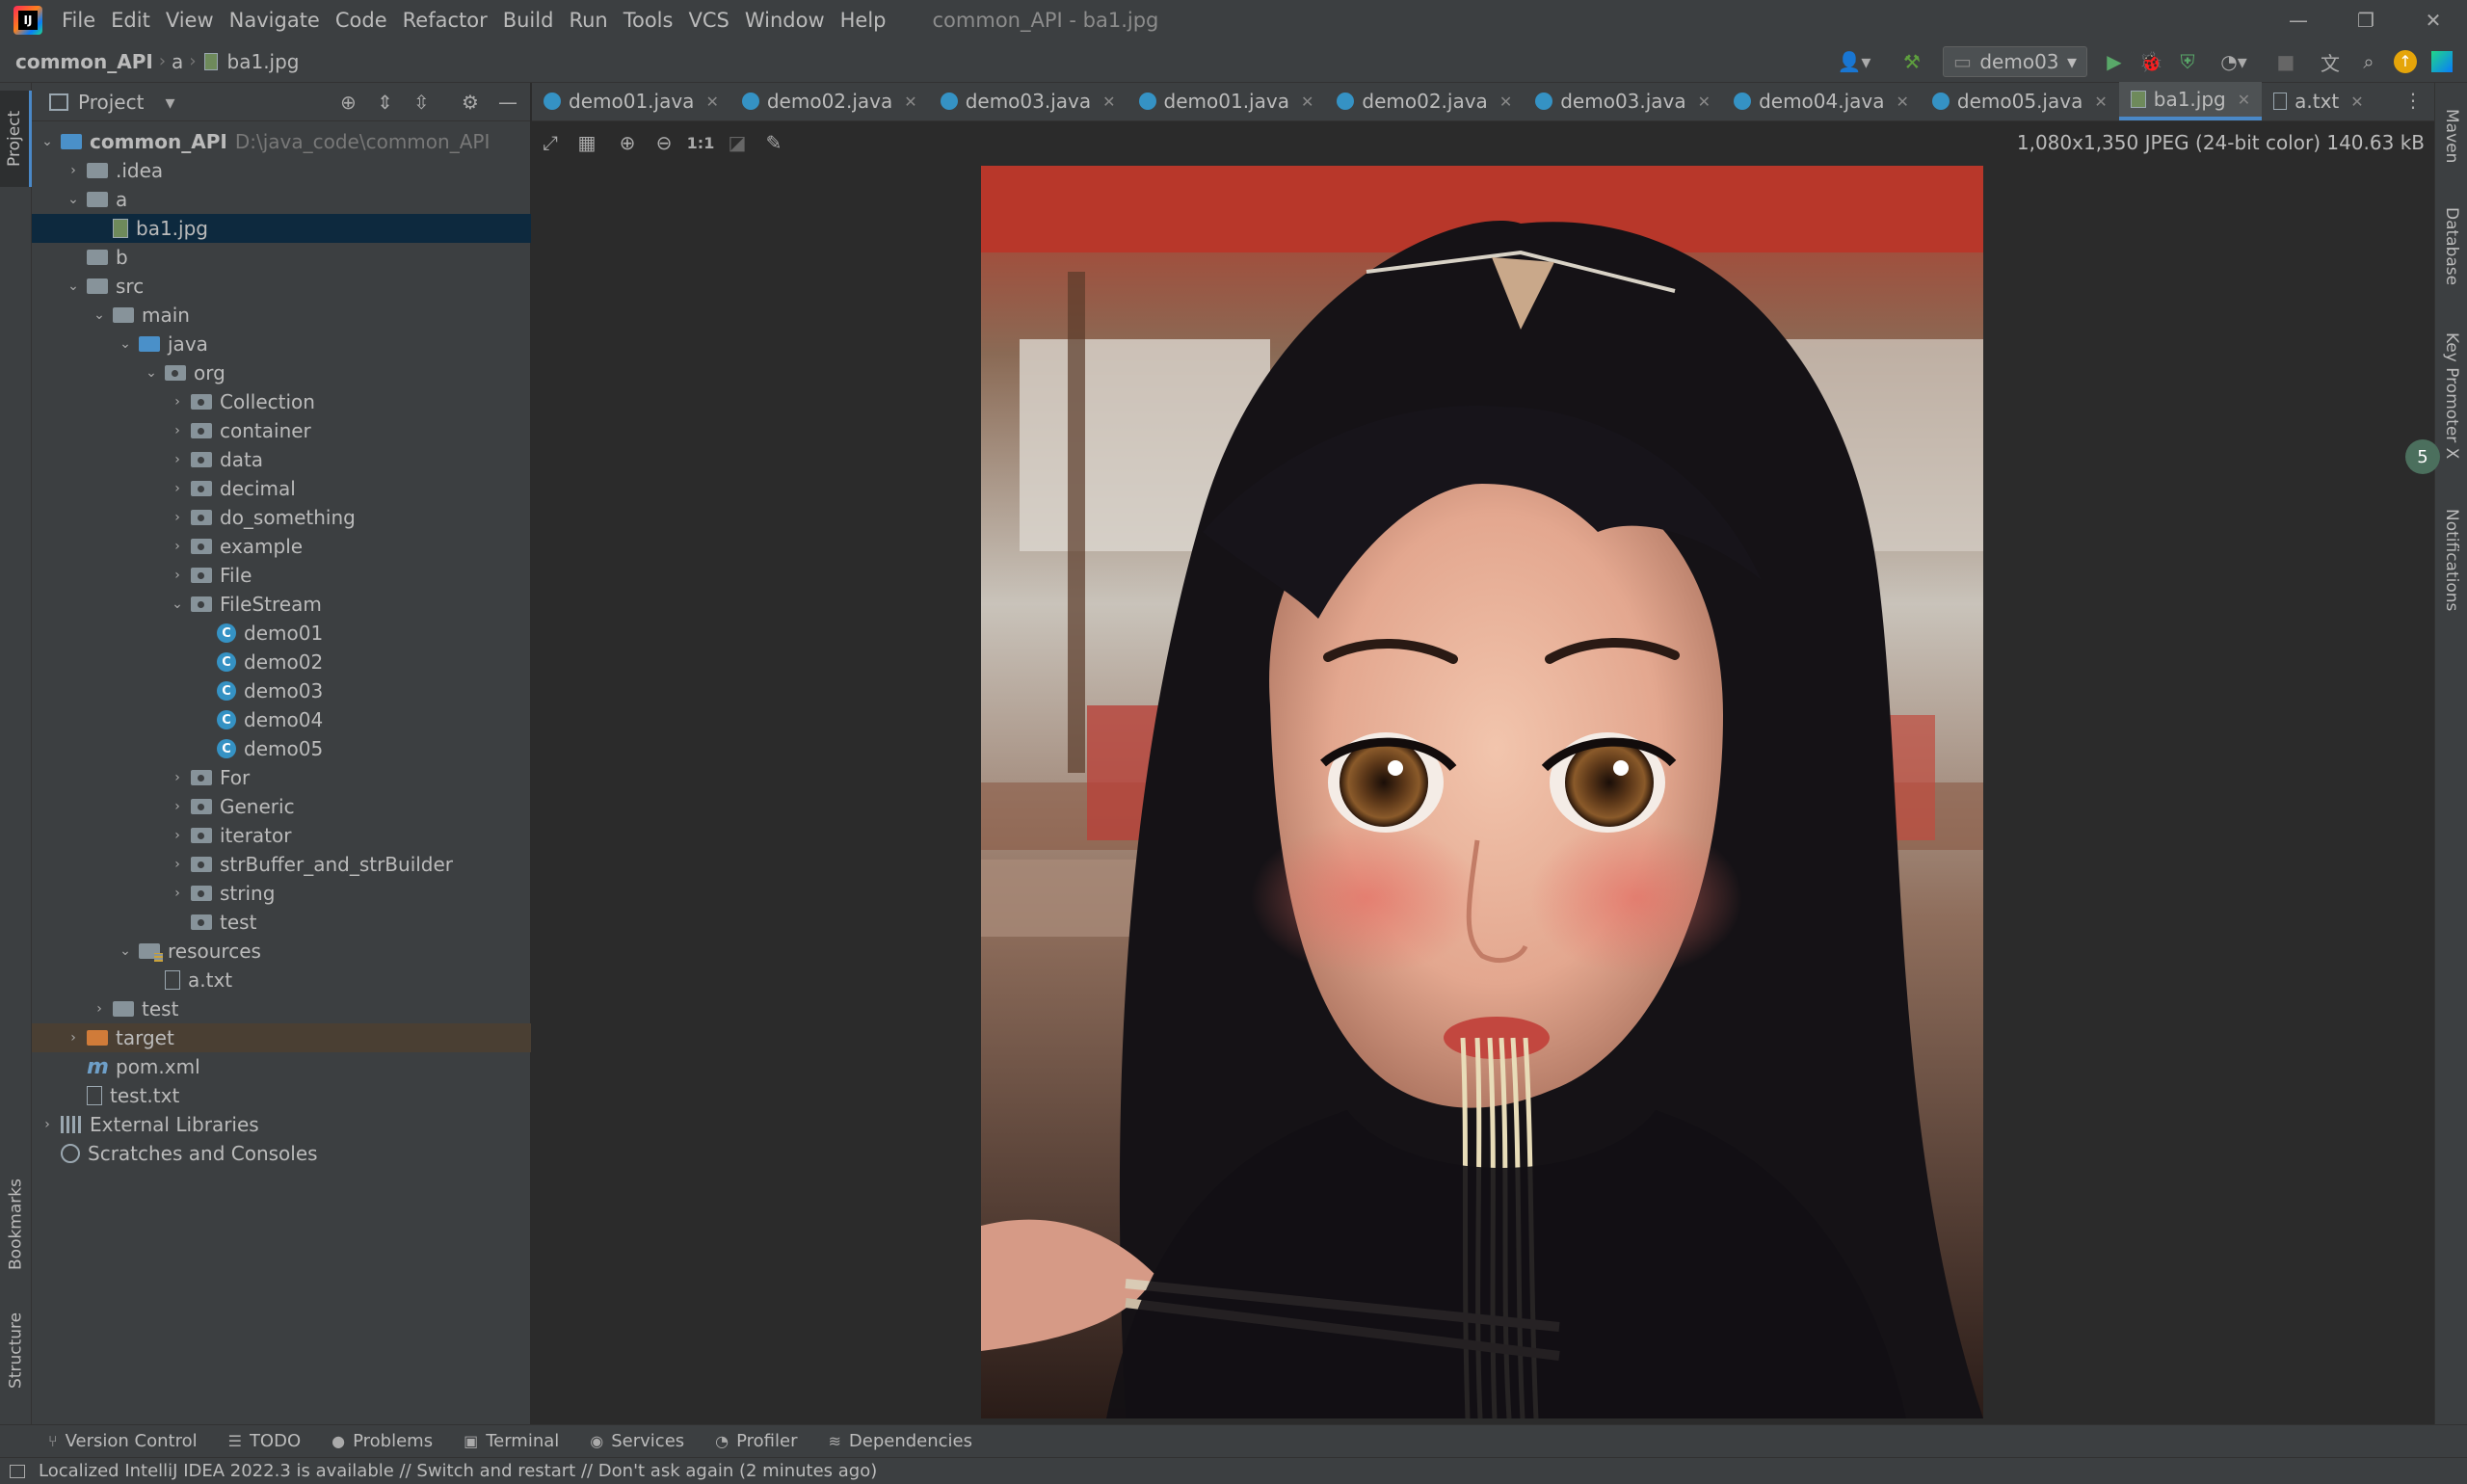  Describe the element at coordinates (281, 257) in the screenshot. I see `tree-node-b: b` at that location.